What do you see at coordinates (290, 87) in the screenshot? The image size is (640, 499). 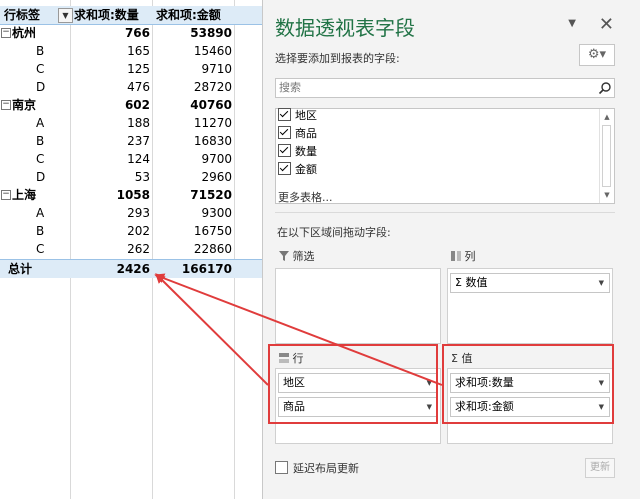 I see `search-placeholder: 搜索` at bounding box center [290, 87].